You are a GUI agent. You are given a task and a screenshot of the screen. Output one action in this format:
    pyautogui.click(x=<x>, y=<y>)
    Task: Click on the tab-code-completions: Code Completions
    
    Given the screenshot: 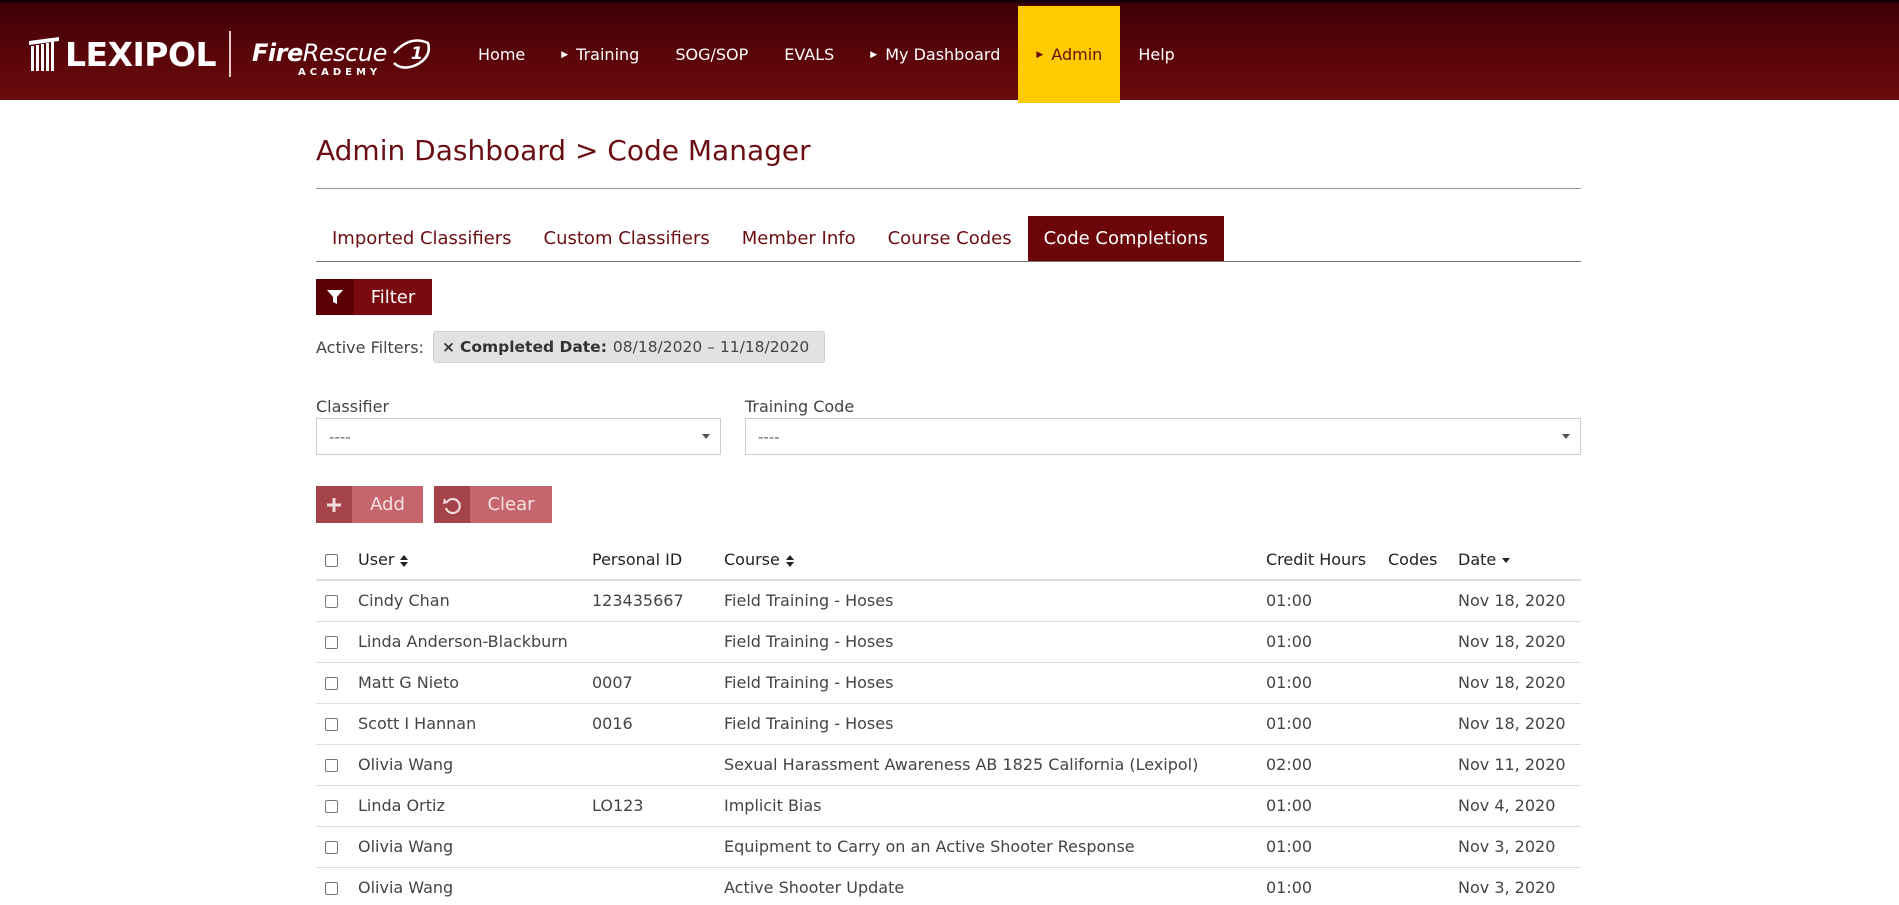 What is the action you would take?
    pyautogui.click(x=1125, y=238)
    